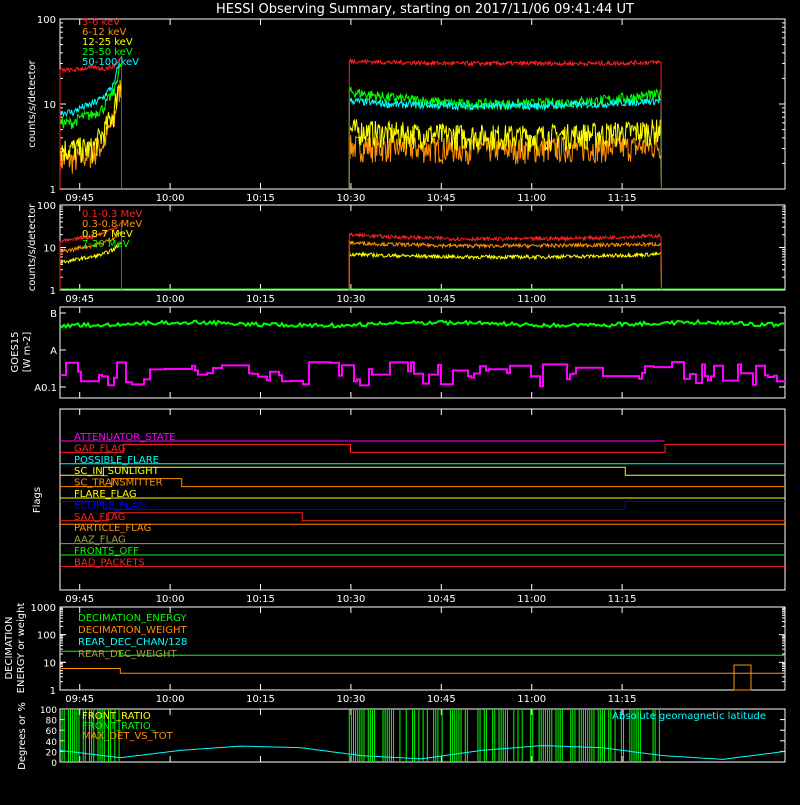  What do you see at coordinates (421, 323) in the screenshot?
I see `goes-long-line` at bounding box center [421, 323].